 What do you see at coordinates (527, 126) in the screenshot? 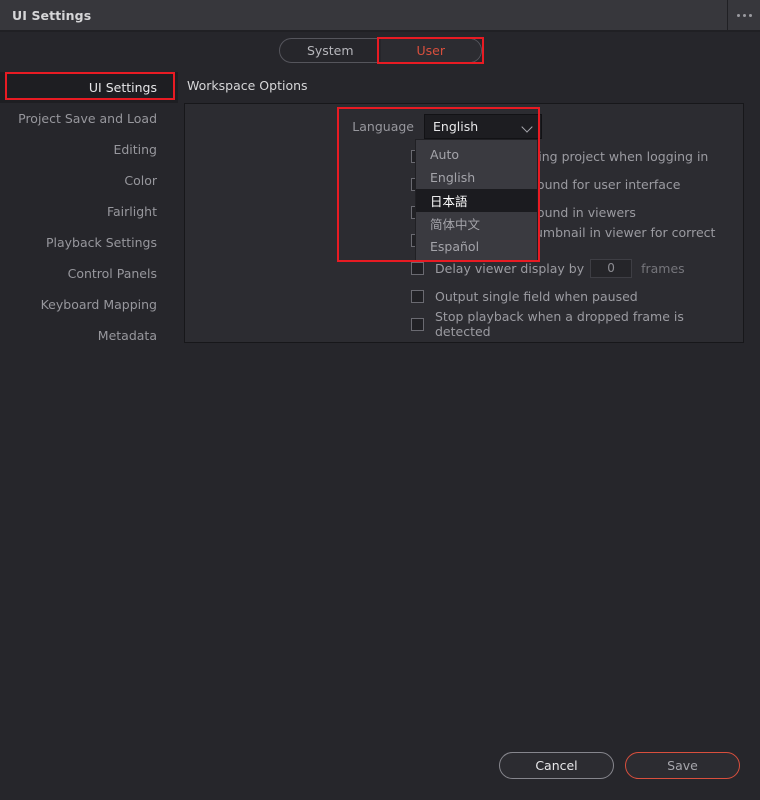
I see `chevron-down-icon` at bounding box center [527, 126].